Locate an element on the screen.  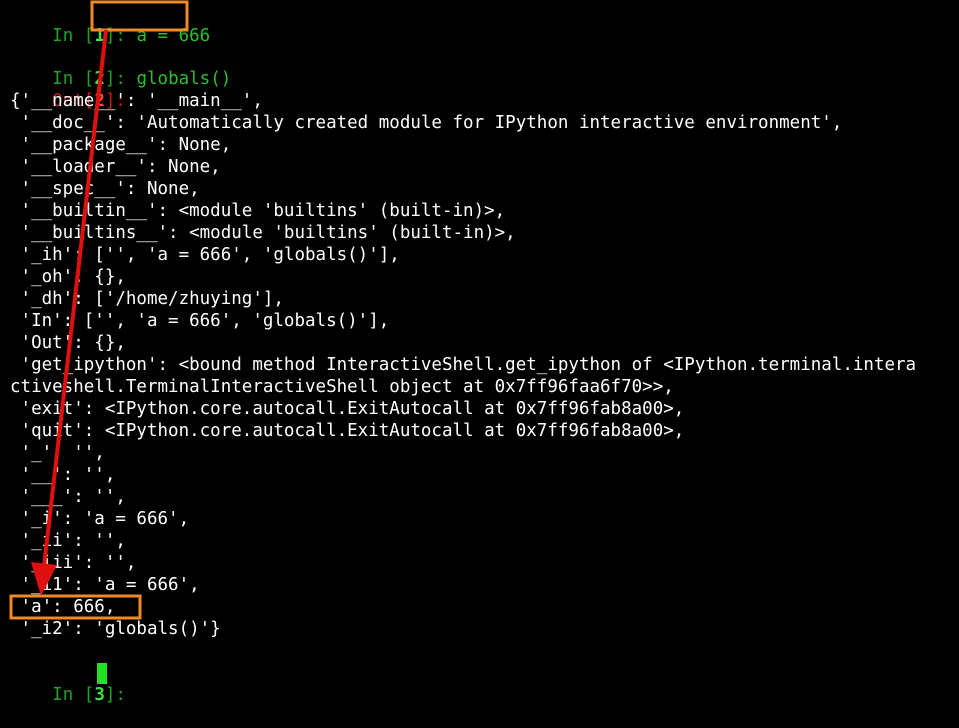
output-line: '_dh': ['/home/zhuying'], is located at coordinates (147, 299).